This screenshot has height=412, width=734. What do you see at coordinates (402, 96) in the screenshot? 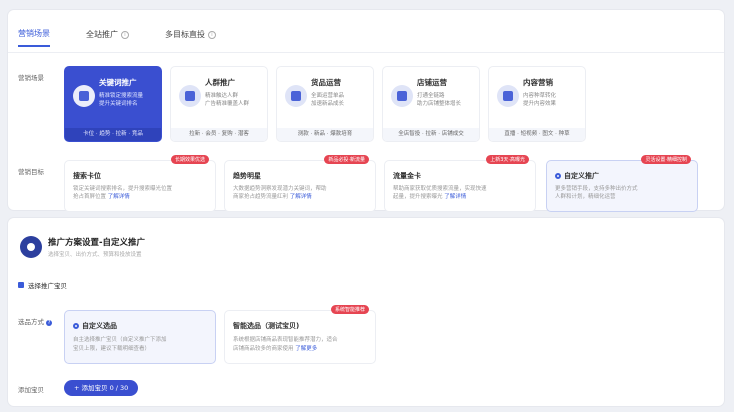
I see `store-icon` at bounding box center [402, 96].